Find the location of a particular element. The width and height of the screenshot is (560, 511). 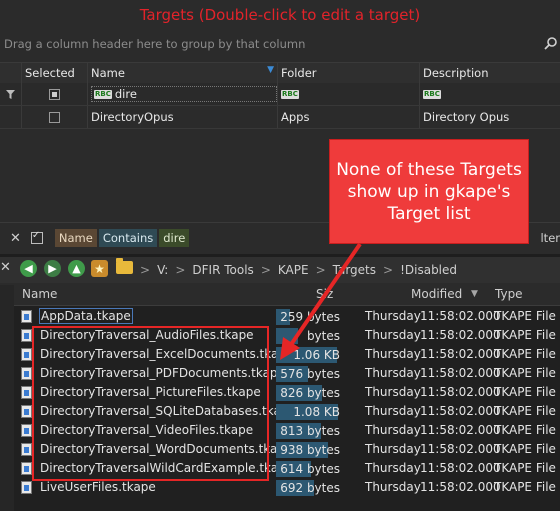

forward-icon: ▶ is located at coordinates (52, 268).